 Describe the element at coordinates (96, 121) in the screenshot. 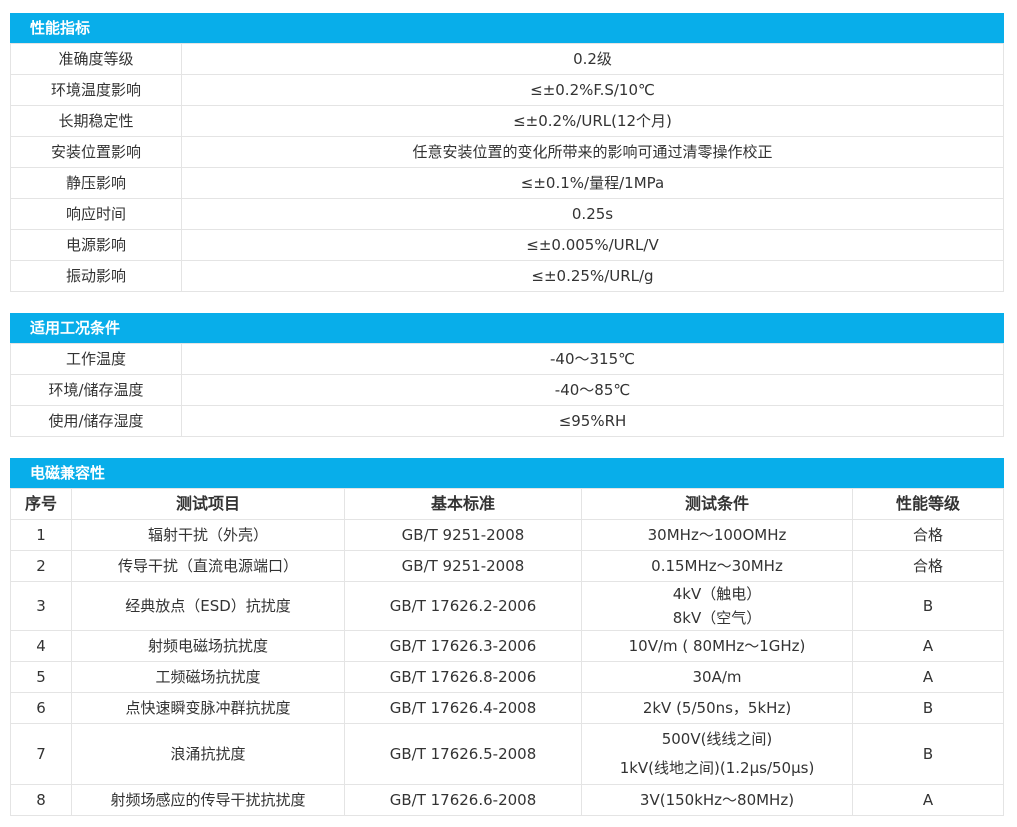

I see `row-label: 长期稳定性` at that location.